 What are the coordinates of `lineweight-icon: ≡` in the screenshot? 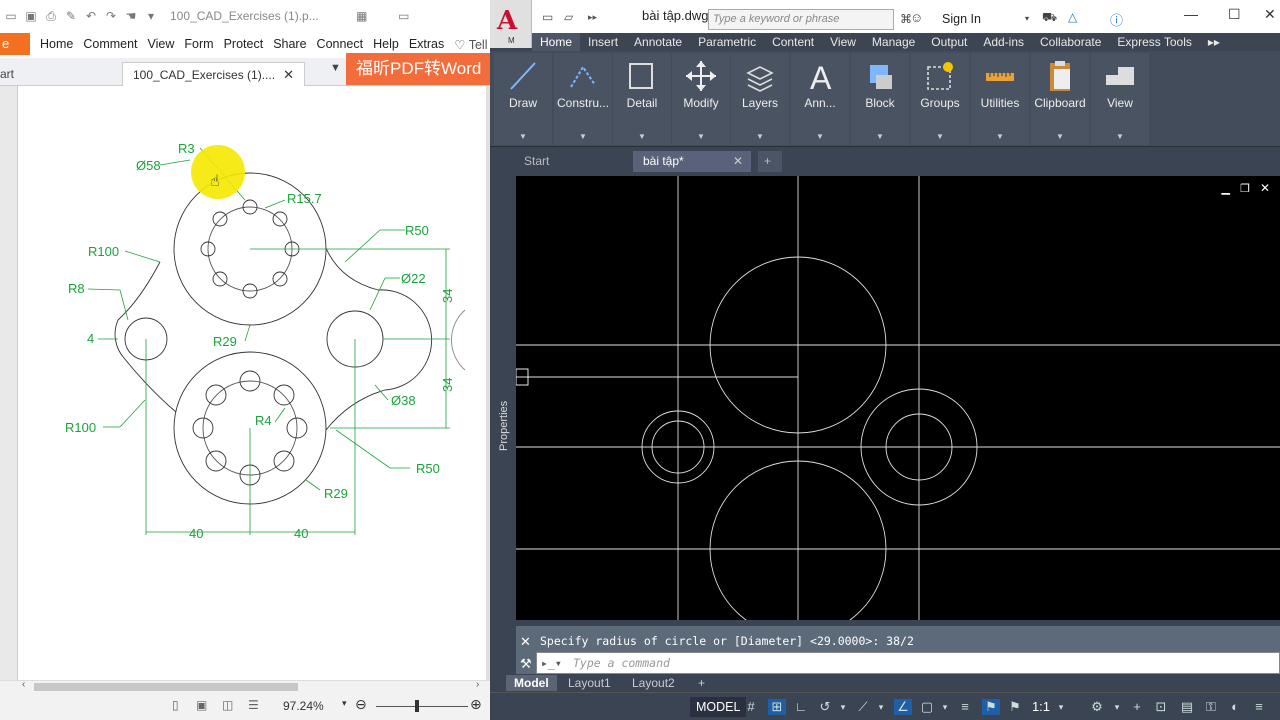 It's located at (965, 707).